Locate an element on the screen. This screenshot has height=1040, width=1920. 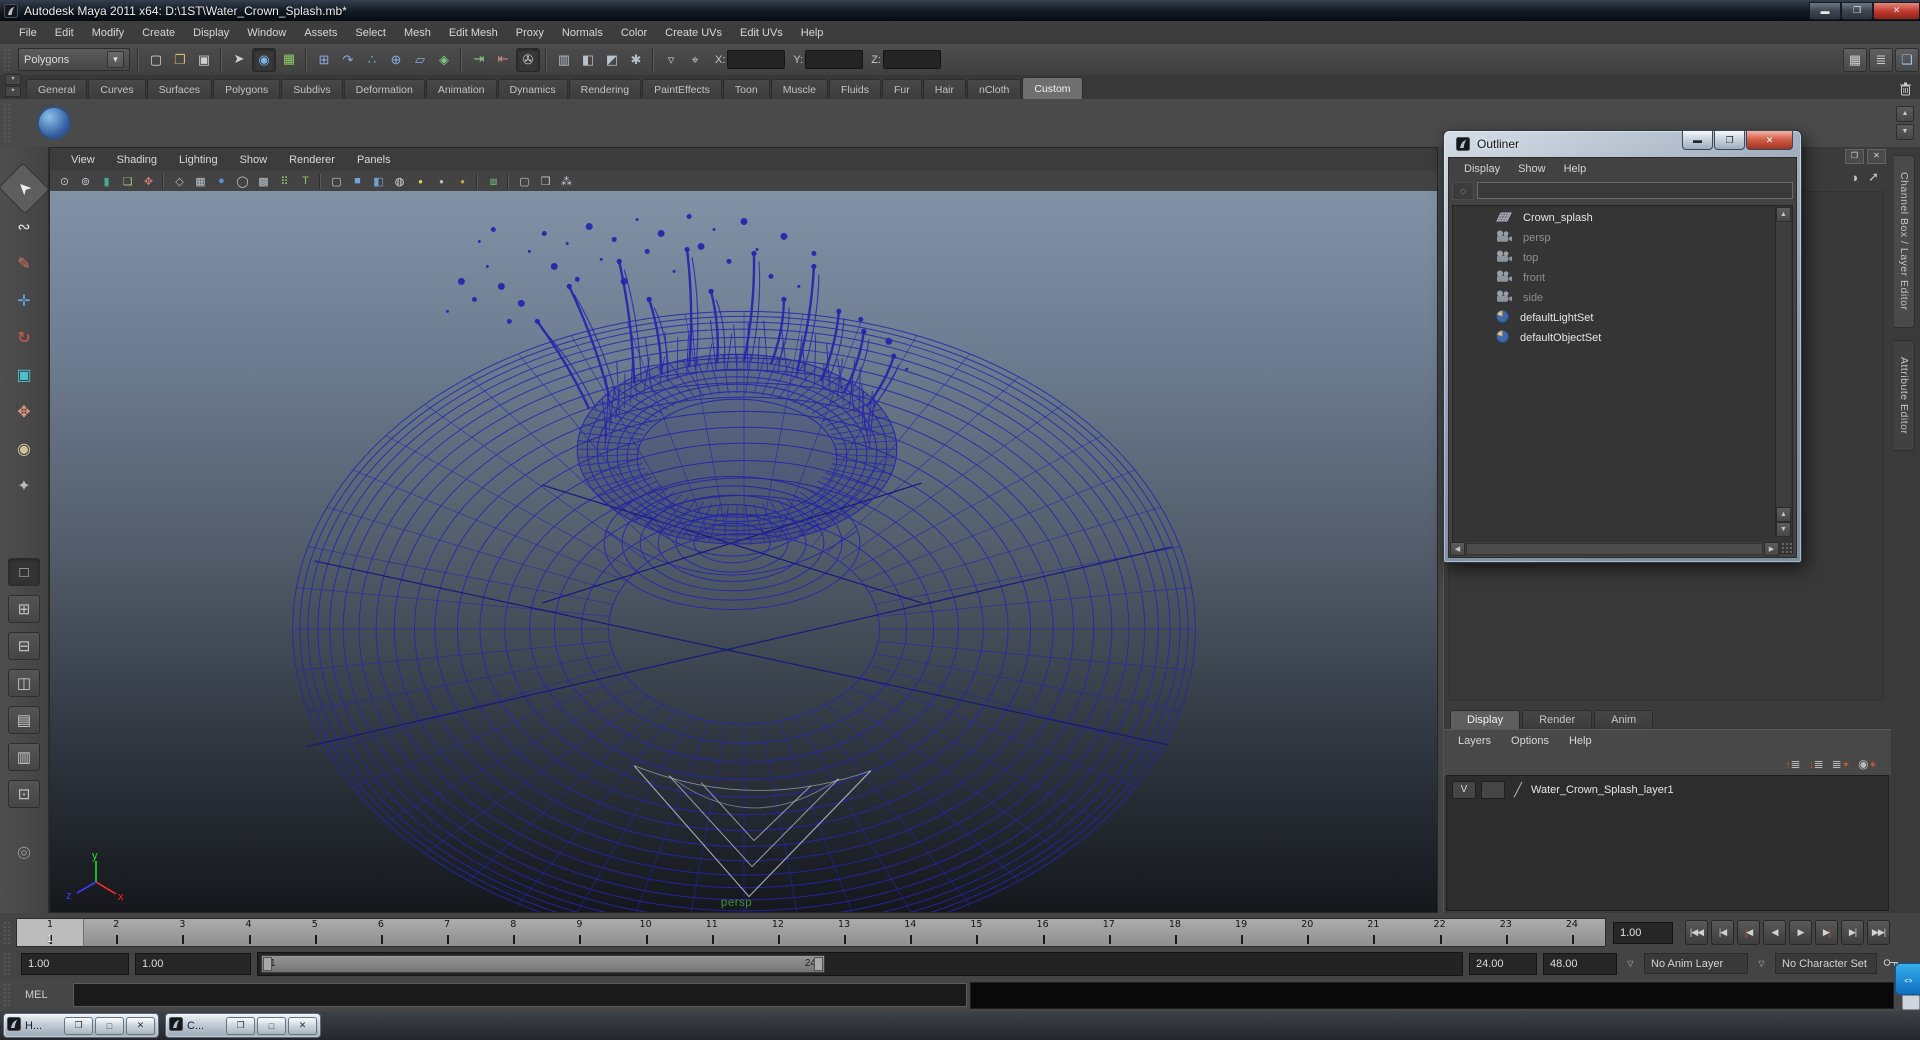
panel-menu-panels: Panels is located at coordinates (374, 160).